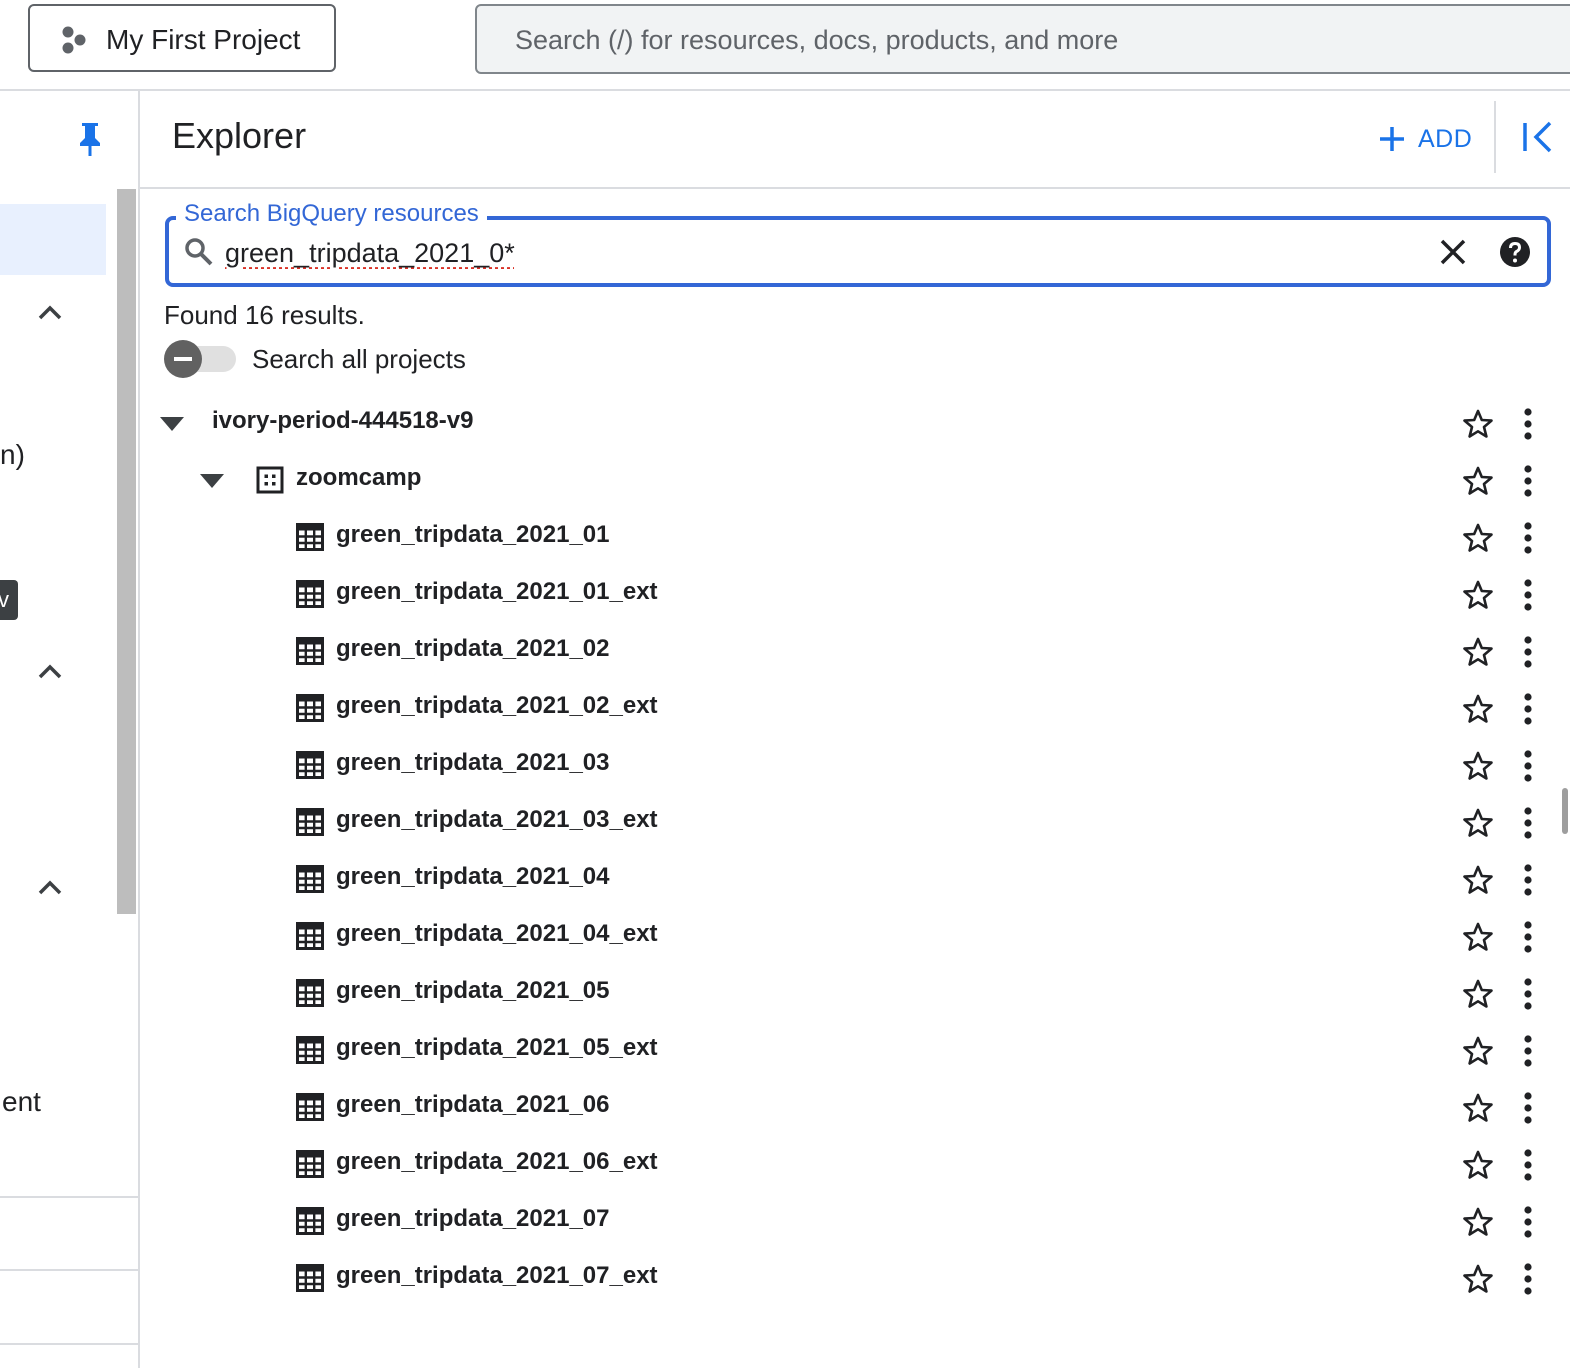  What do you see at coordinates (473, 763) in the screenshot?
I see `table-label: green_tripdata_2021_03` at bounding box center [473, 763].